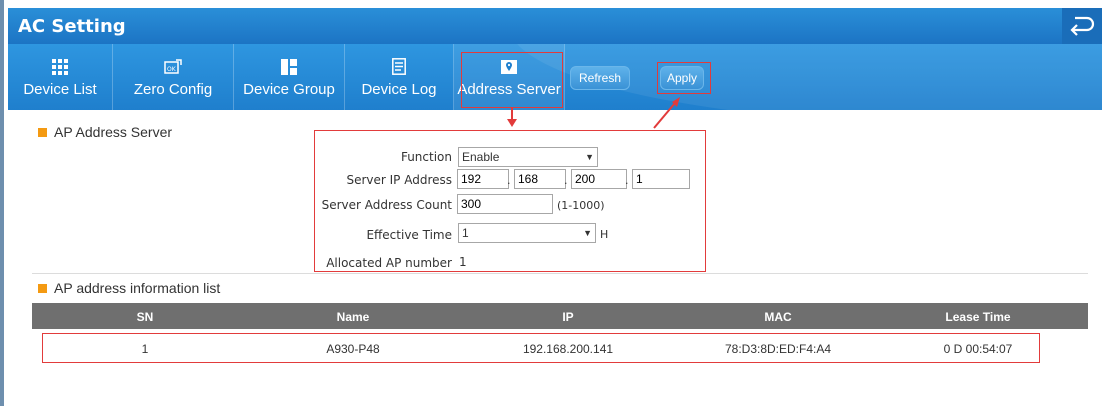 The height and width of the screenshot is (406, 1102). What do you see at coordinates (289, 67) in the screenshot?
I see `group-icon` at bounding box center [289, 67].